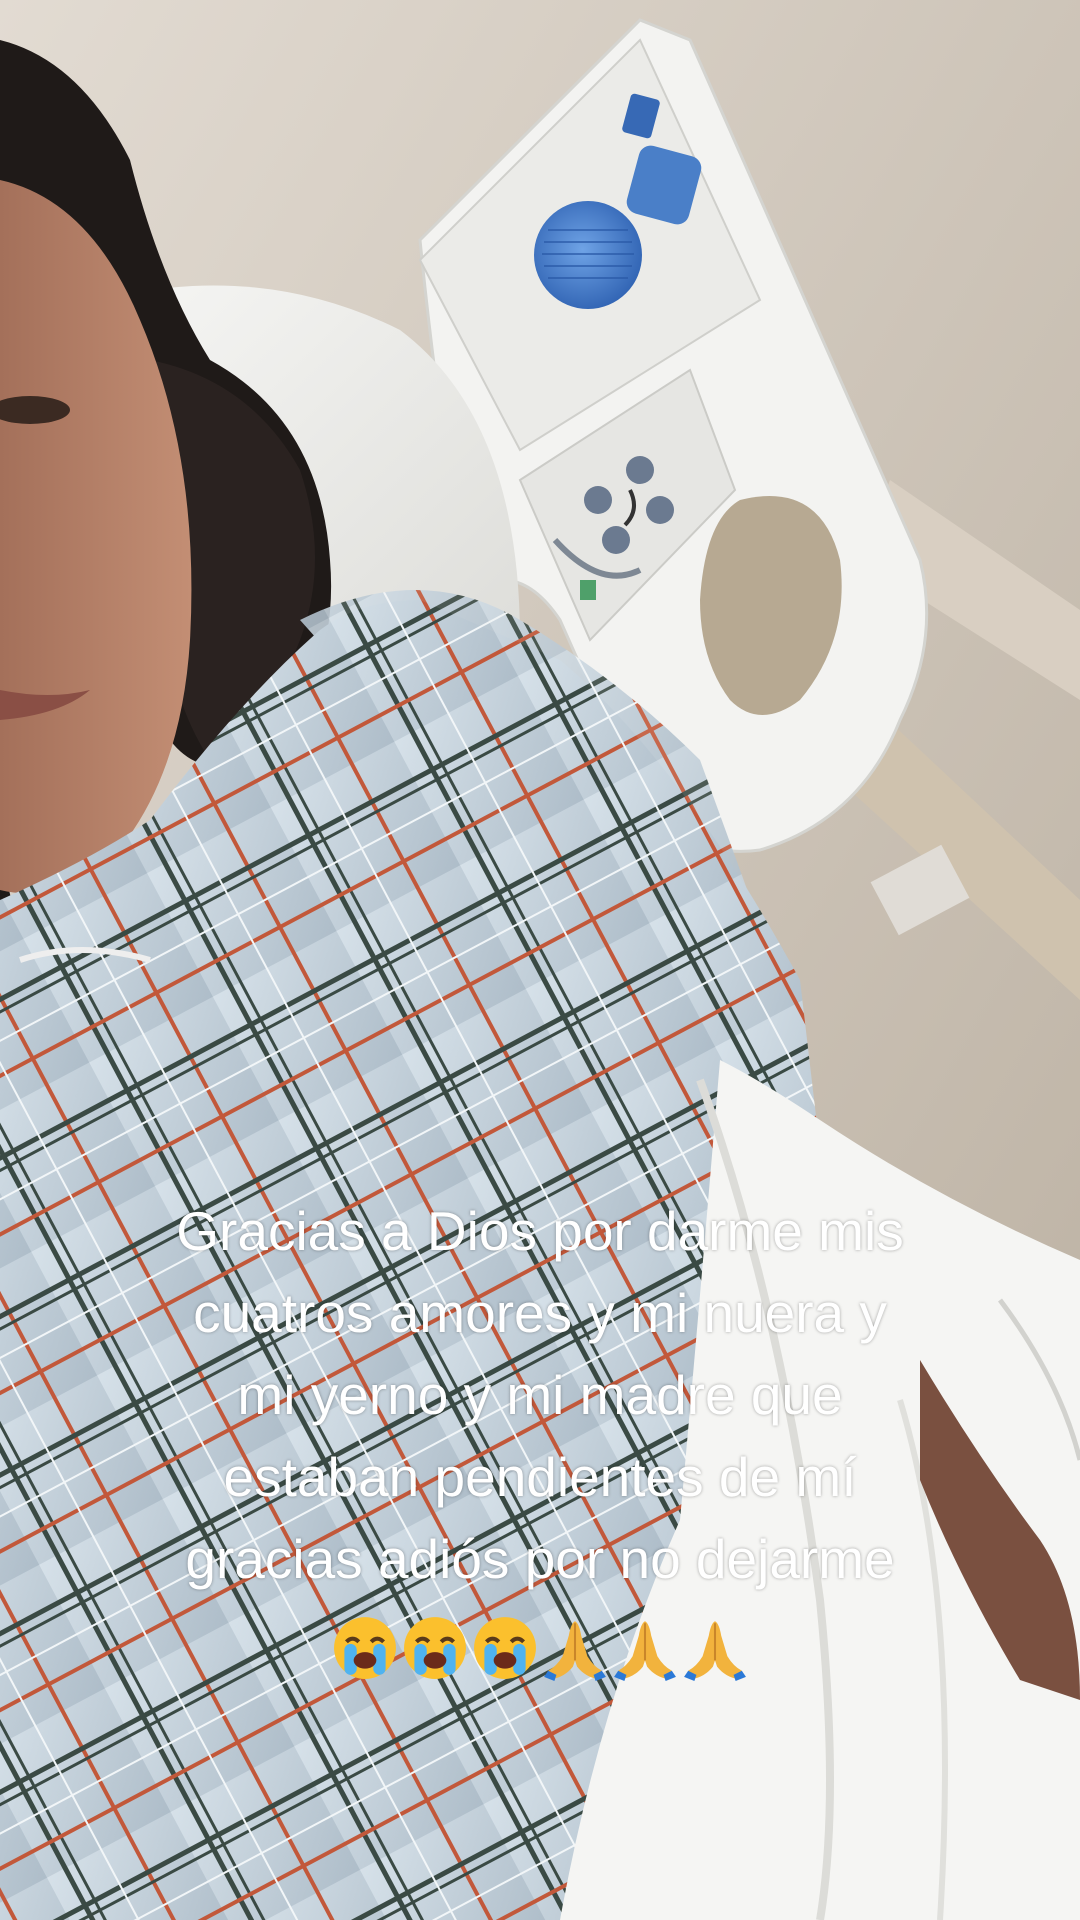 The image size is (1080, 1920). Describe the element at coordinates (540, 1648) in the screenshot. I see `caption-emojis` at that location.